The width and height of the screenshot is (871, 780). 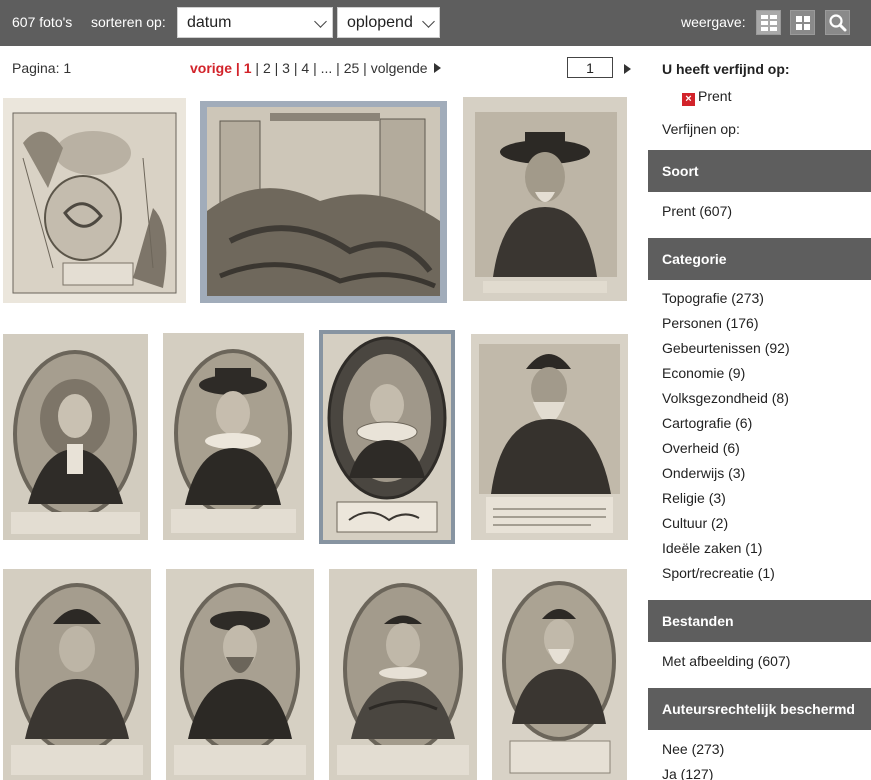 What do you see at coordinates (211, 68) in the screenshot?
I see `previous-link: vorige` at bounding box center [211, 68].